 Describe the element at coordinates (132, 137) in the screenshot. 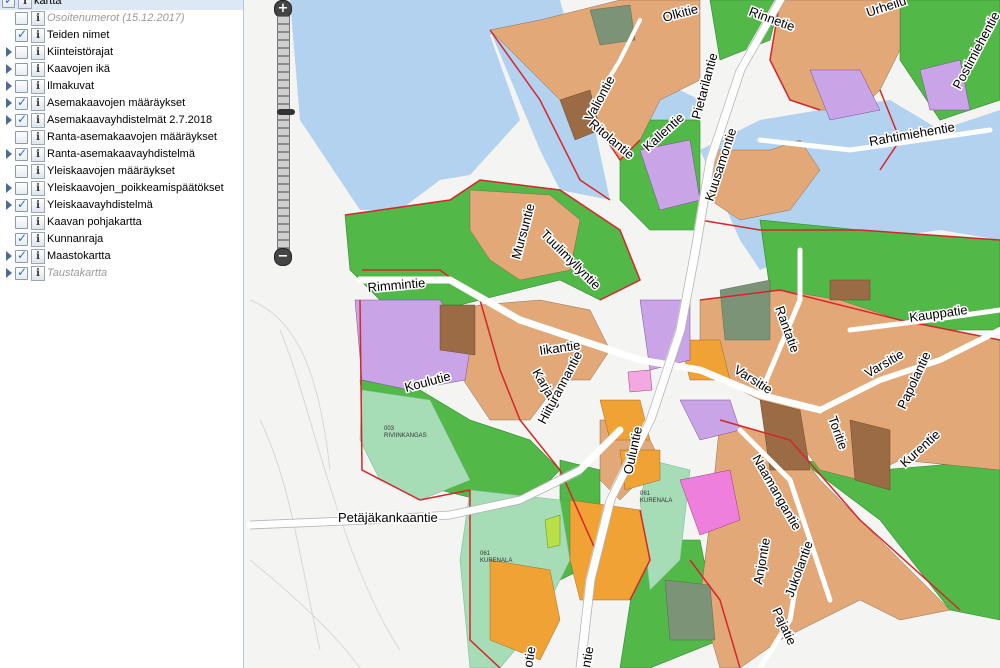

I see `layer-label: Ranta-asemakaavojen määräykset` at that location.